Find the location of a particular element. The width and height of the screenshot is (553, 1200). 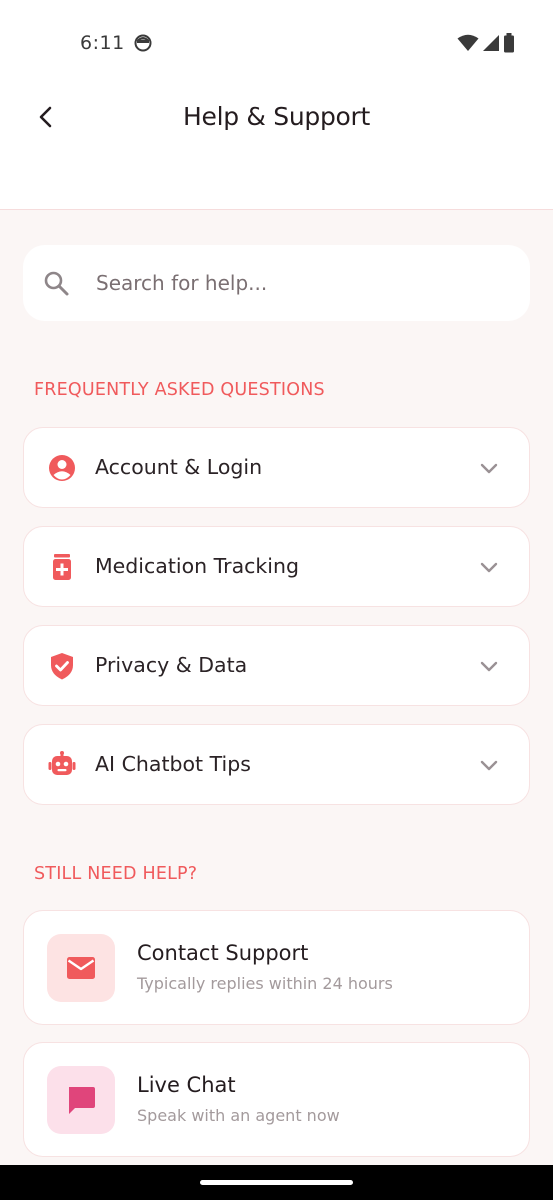

live-chat-card: Live Chat Speak with an agent now is located at coordinates (276, 1099).